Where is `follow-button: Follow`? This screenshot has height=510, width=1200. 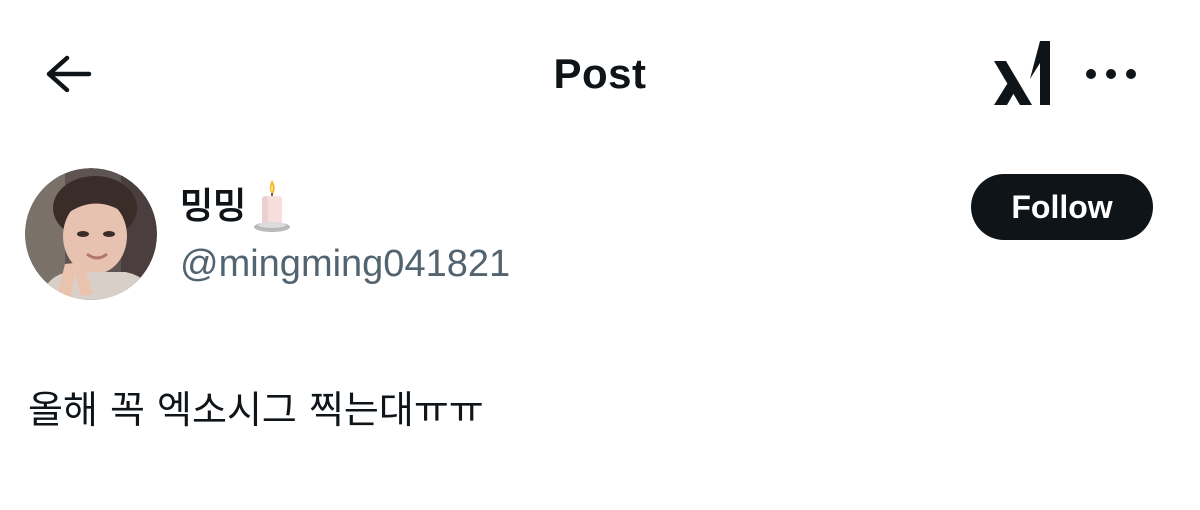 follow-button: Follow is located at coordinates (1062, 207).